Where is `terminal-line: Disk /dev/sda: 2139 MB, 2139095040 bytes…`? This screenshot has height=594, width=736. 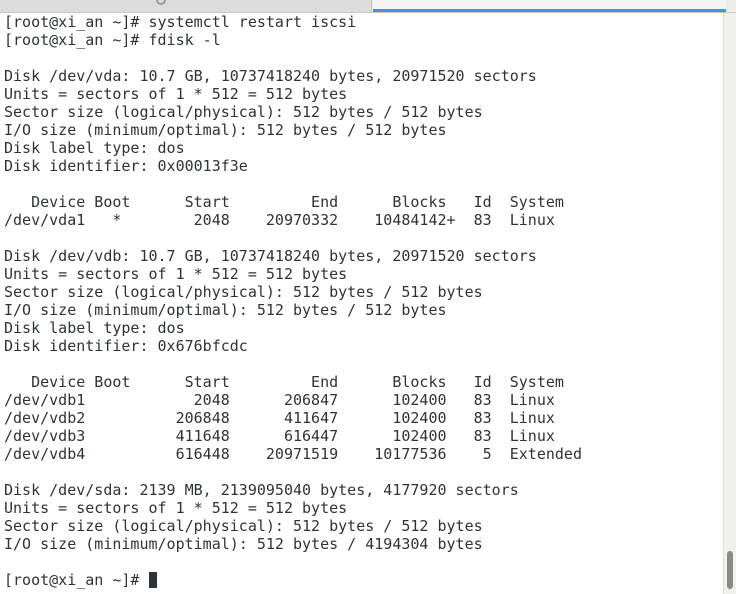
terminal-line: Disk /dev/sda: 2139 MB, 2139095040 bytes… is located at coordinates (261, 490).